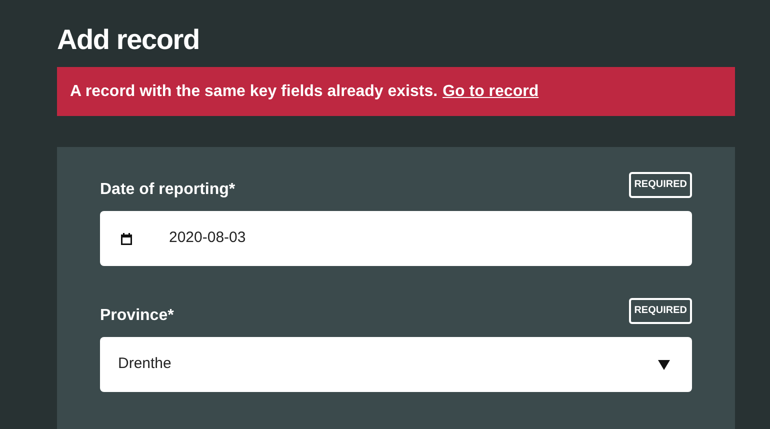  I want to click on date-value: 2020-08-03, so click(207, 238).